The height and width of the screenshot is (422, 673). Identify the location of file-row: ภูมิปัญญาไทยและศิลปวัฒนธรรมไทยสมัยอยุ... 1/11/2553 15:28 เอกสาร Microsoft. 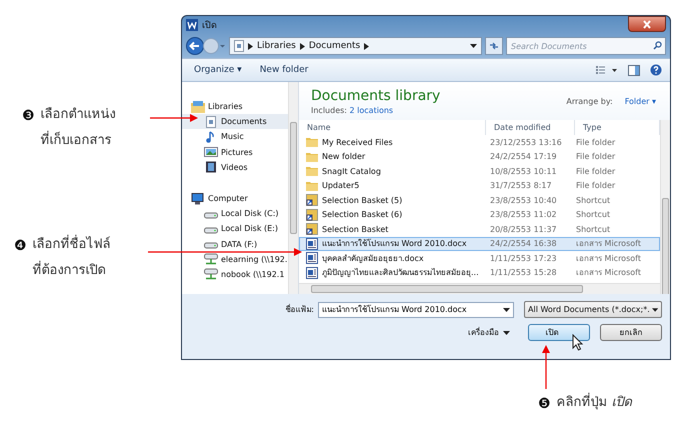
(479, 273).